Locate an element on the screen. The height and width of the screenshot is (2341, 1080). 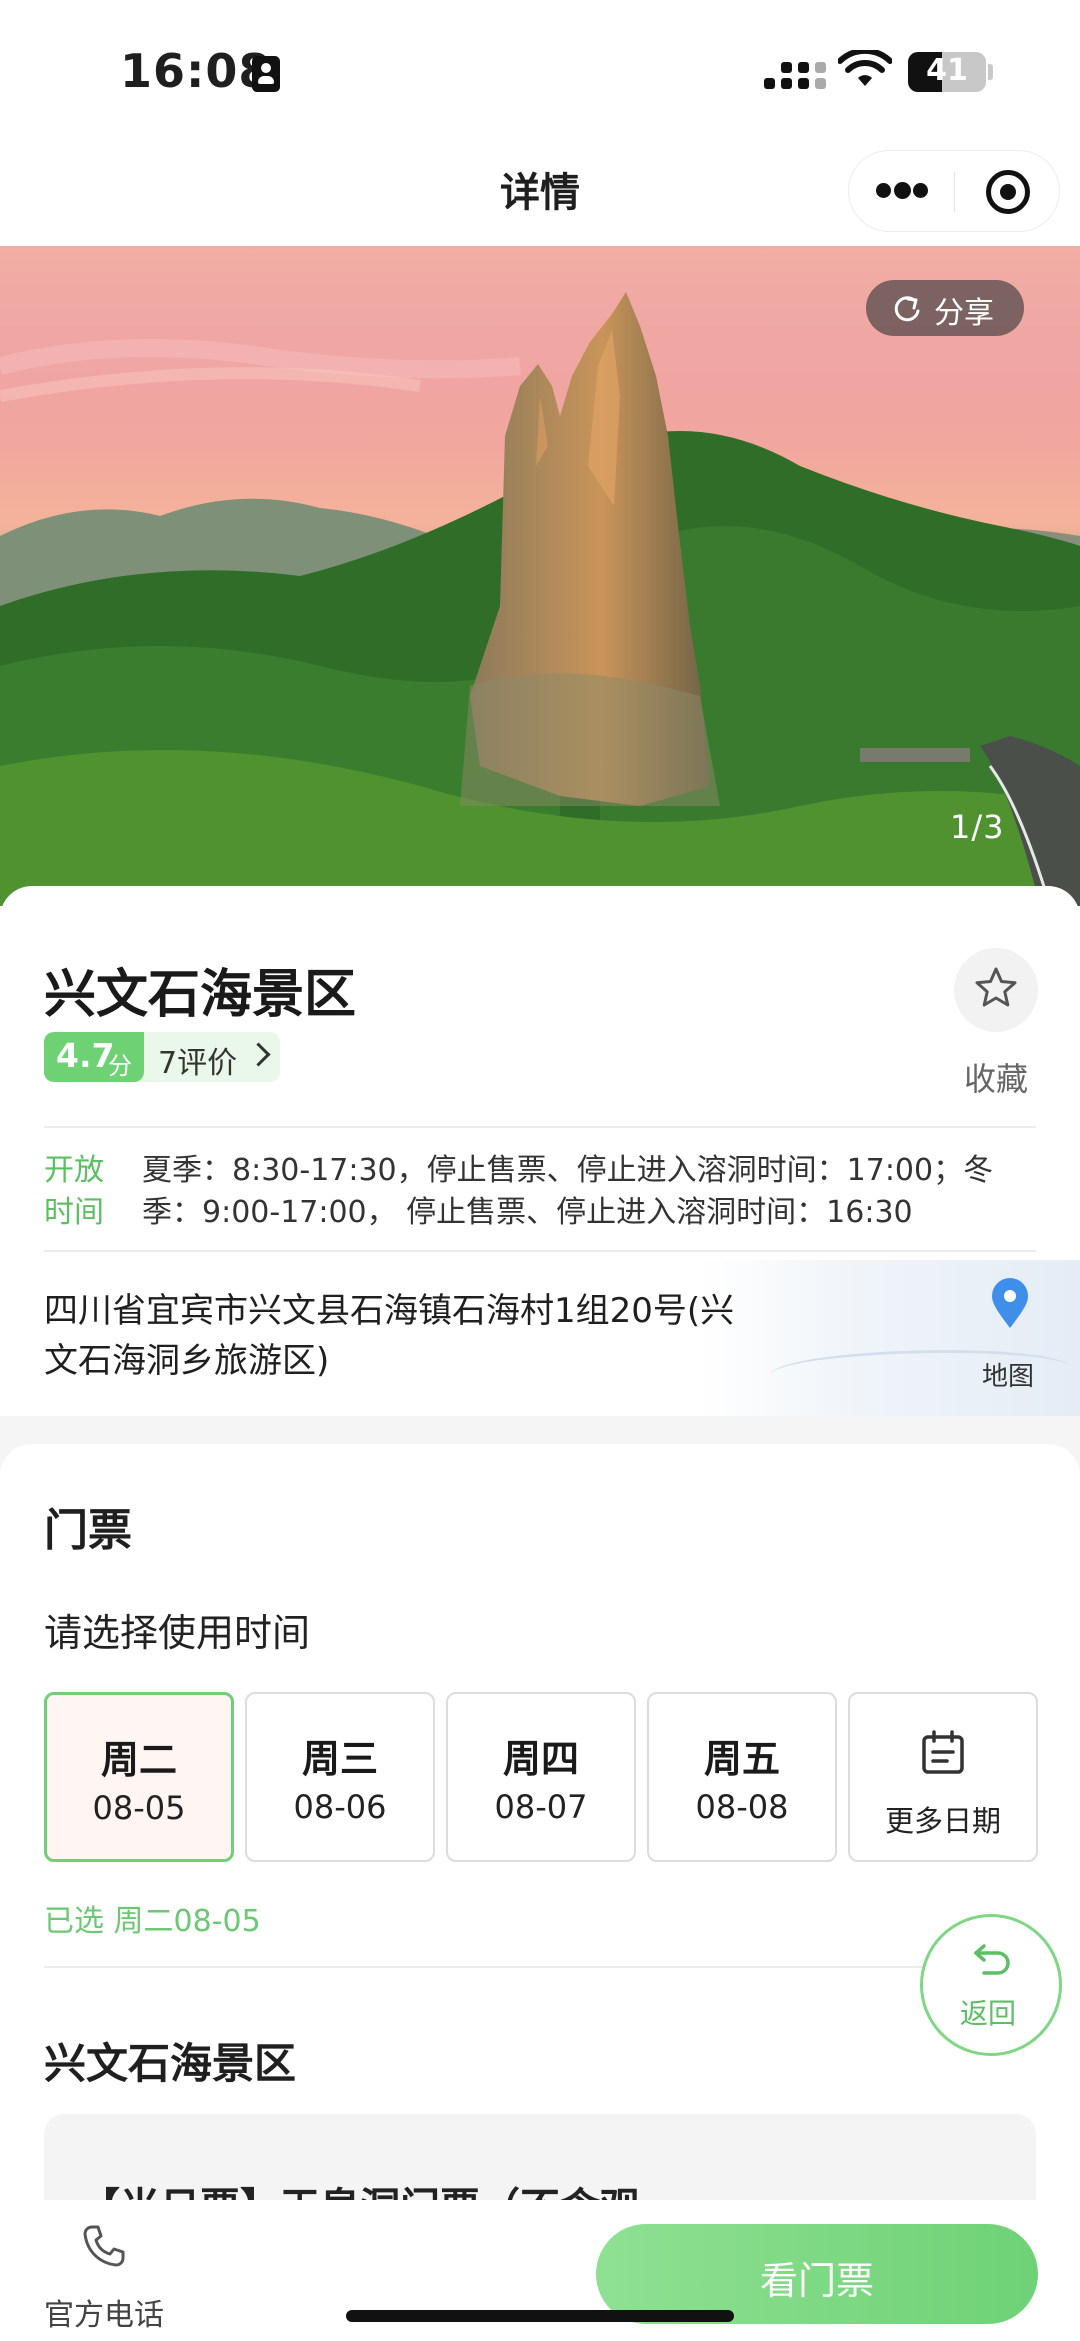
date-month-day: 08-08 is located at coordinates (742, 1807).